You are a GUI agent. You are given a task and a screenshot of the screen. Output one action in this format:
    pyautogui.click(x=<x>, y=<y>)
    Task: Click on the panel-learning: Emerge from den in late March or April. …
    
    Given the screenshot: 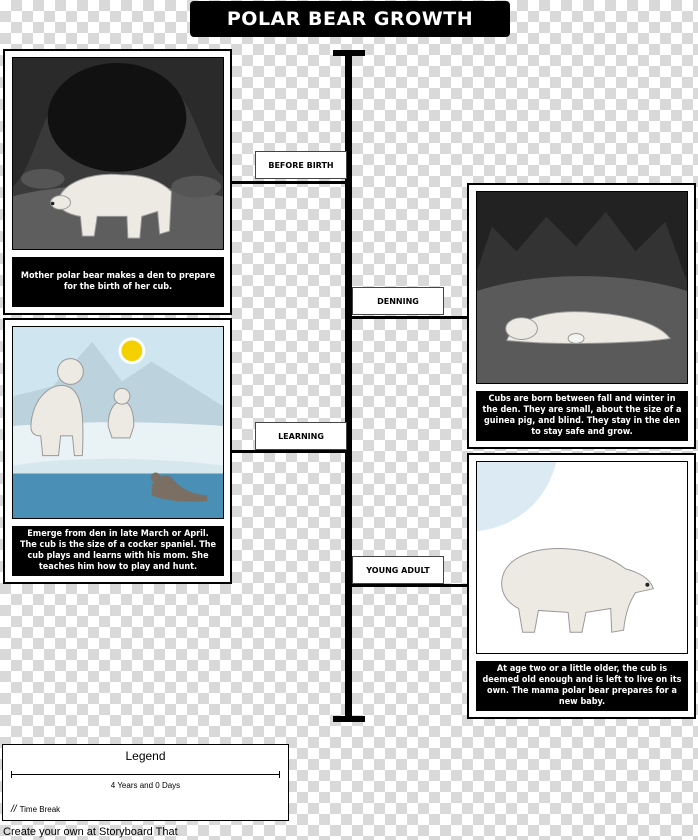 What is the action you would take?
    pyautogui.click(x=117, y=451)
    